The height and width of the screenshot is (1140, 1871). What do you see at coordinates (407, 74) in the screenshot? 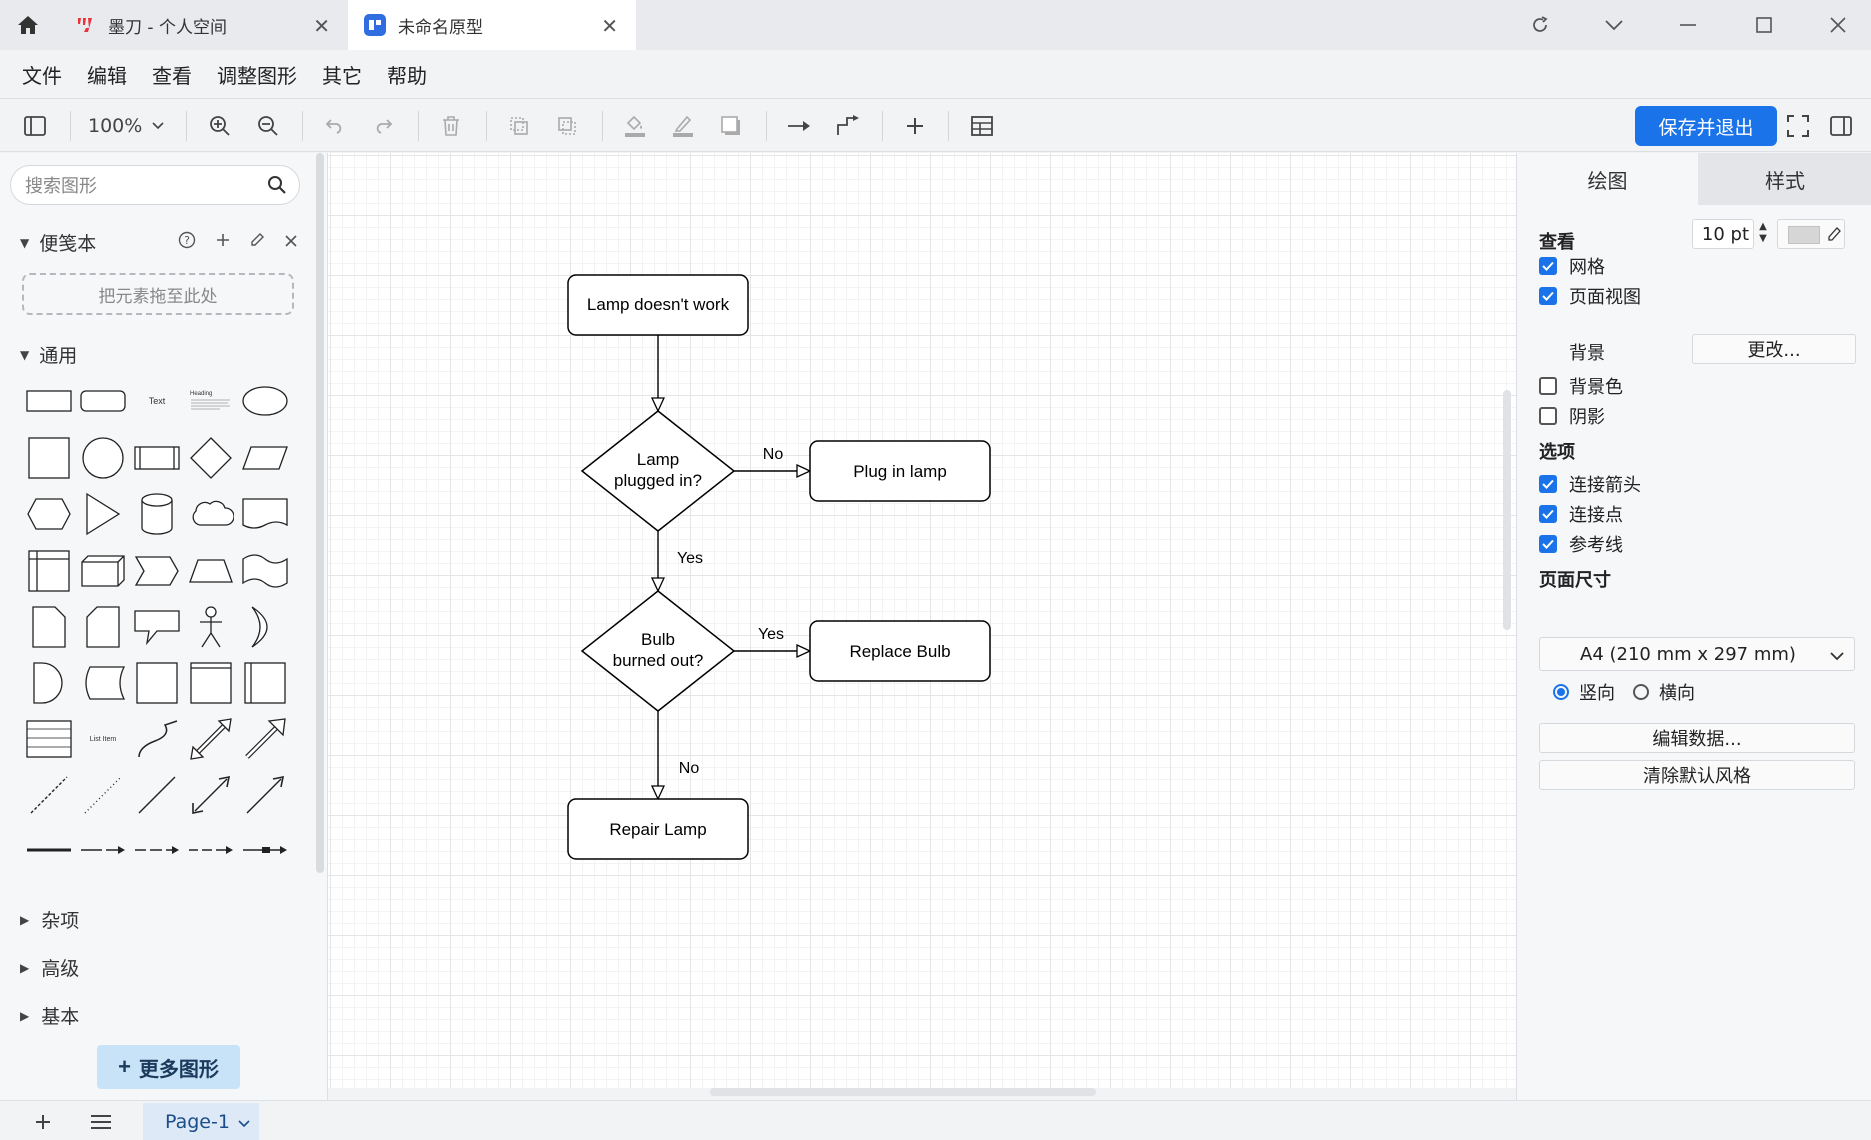
I see `menu-help: 帮助` at bounding box center [407, 74].